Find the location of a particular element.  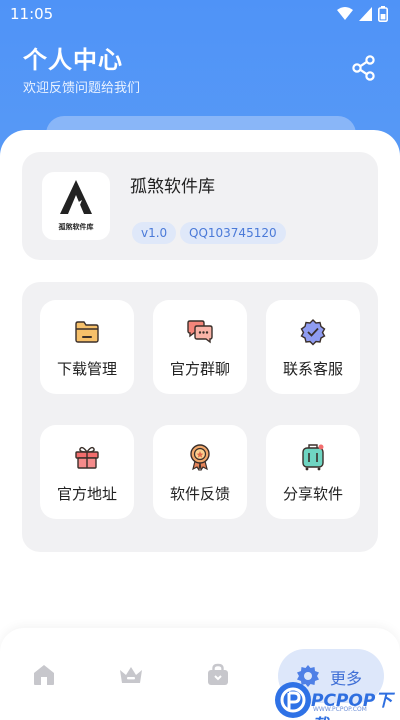

logo-mark-icon is located at coordinates (76, 197).